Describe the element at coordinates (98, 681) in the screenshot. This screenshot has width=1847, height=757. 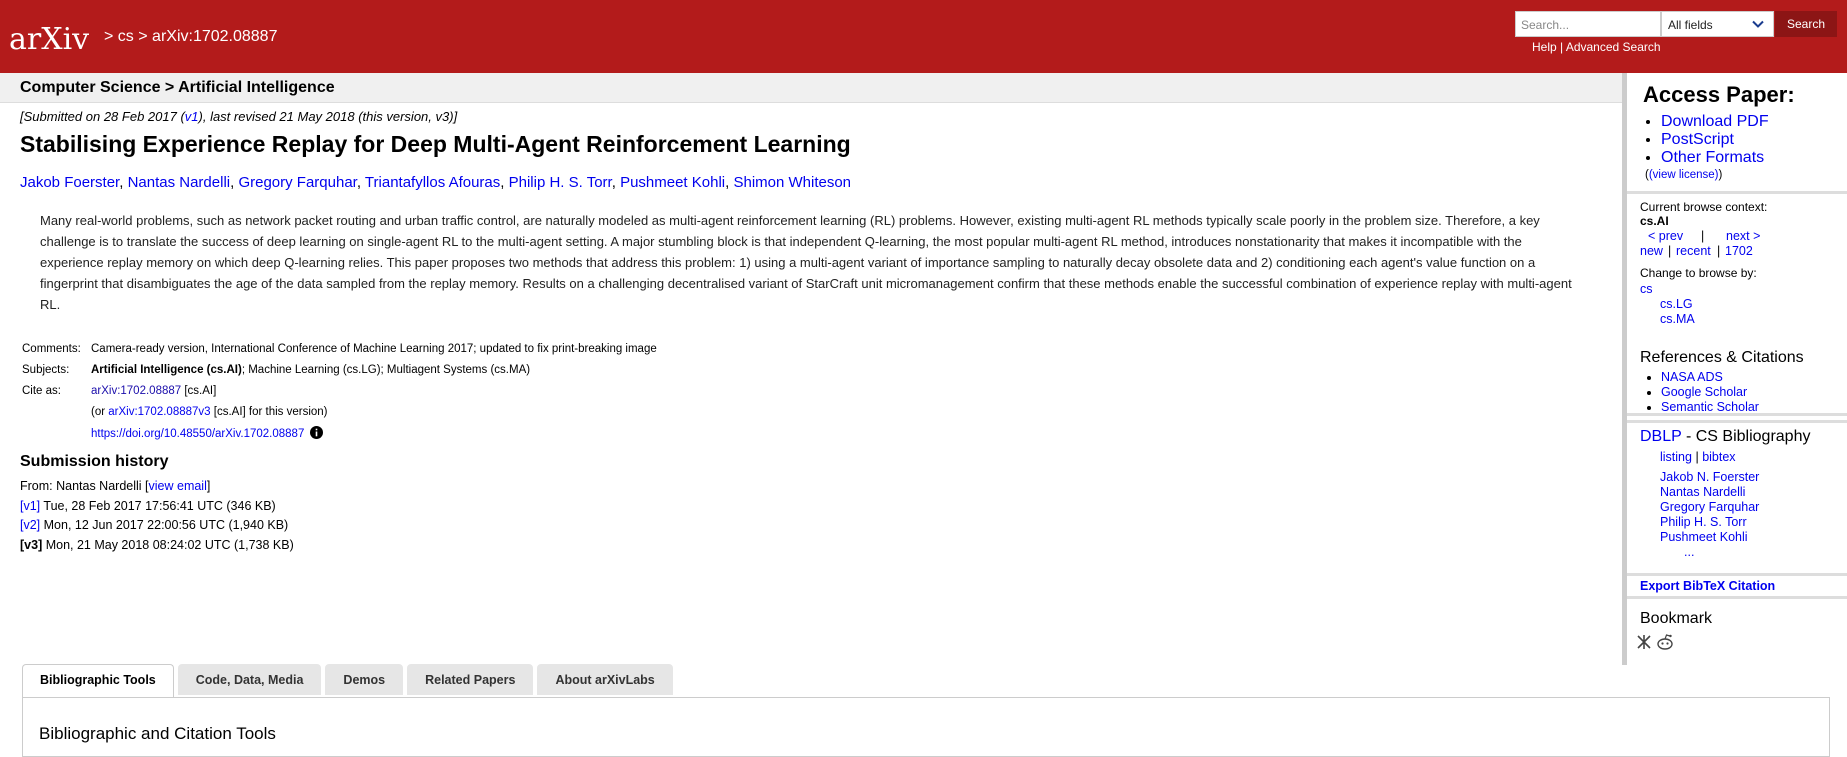
I see `tab-bibliographic-tools: Bibliographic Tools` at that location.